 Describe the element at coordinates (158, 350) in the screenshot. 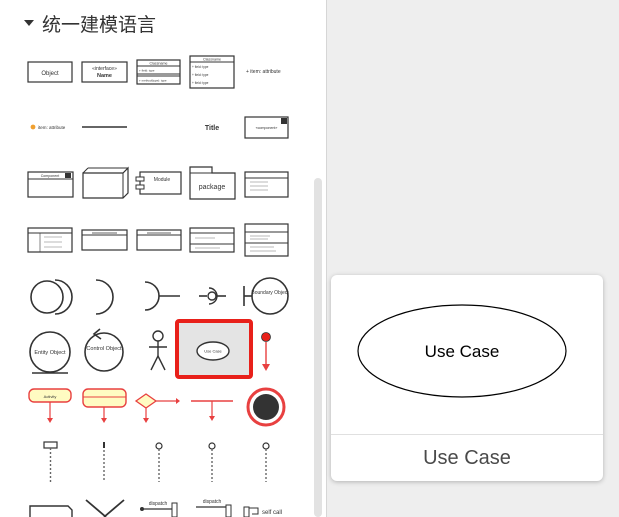

I see `shape-actor` at that location.